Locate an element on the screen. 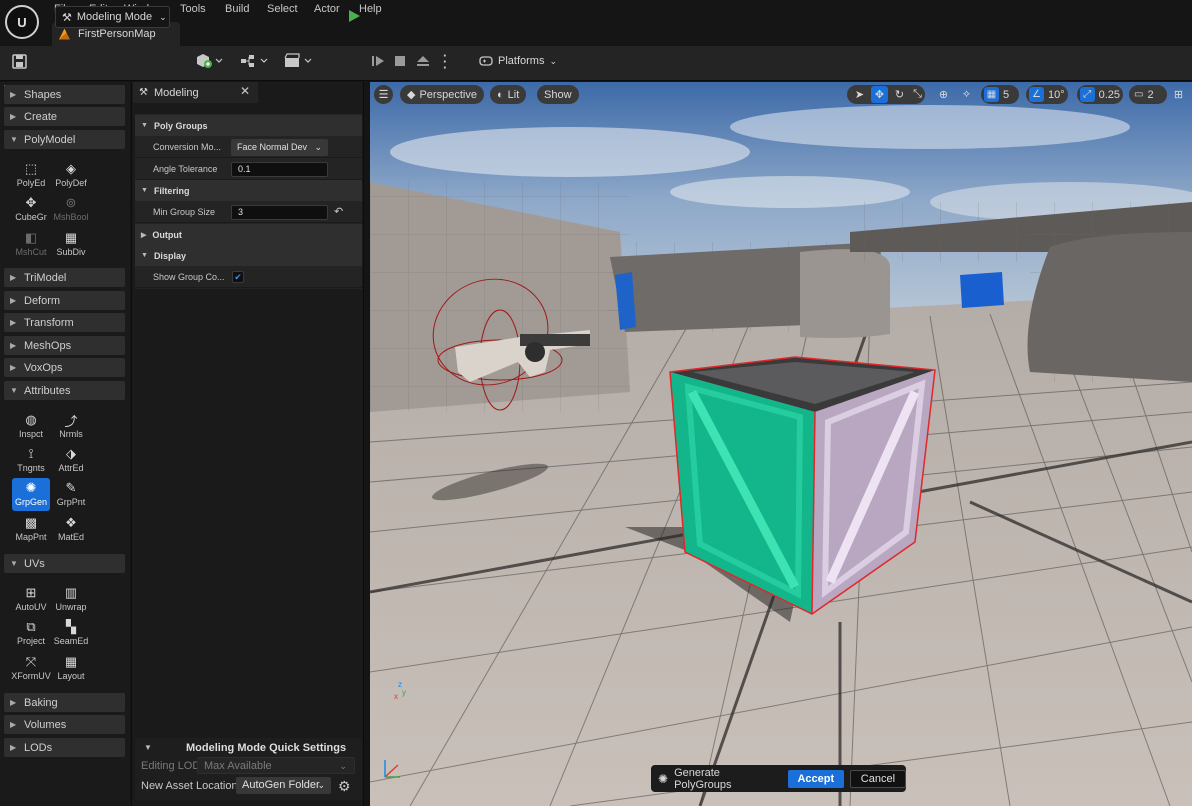 This screenshot has width=1192, height=806. reset-icon: ↶ is located at coordinates (338, 211).